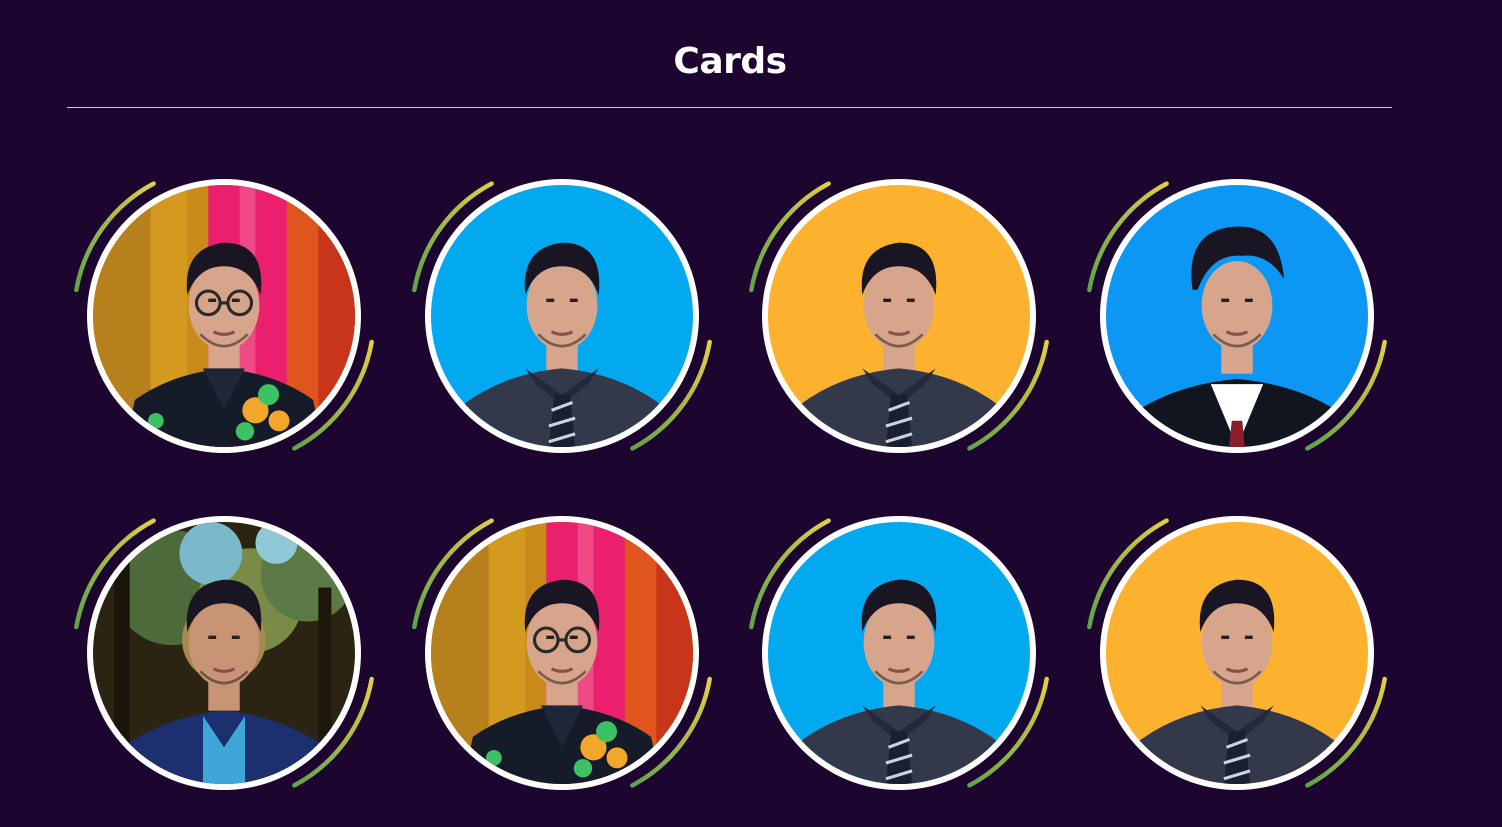 The height and width of the screenshot is (827, 1502). What do you see at coordinates (730, 62) in the screenshot?
I see `page-title: Cards` at bounding box center [730, 62].